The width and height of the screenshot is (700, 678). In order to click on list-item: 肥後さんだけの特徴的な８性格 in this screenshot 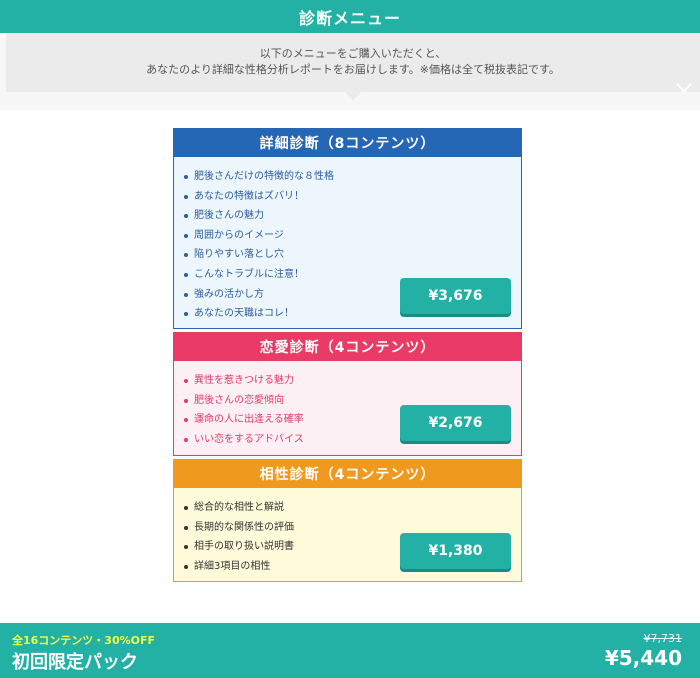, I will do `click(352, 177)`.